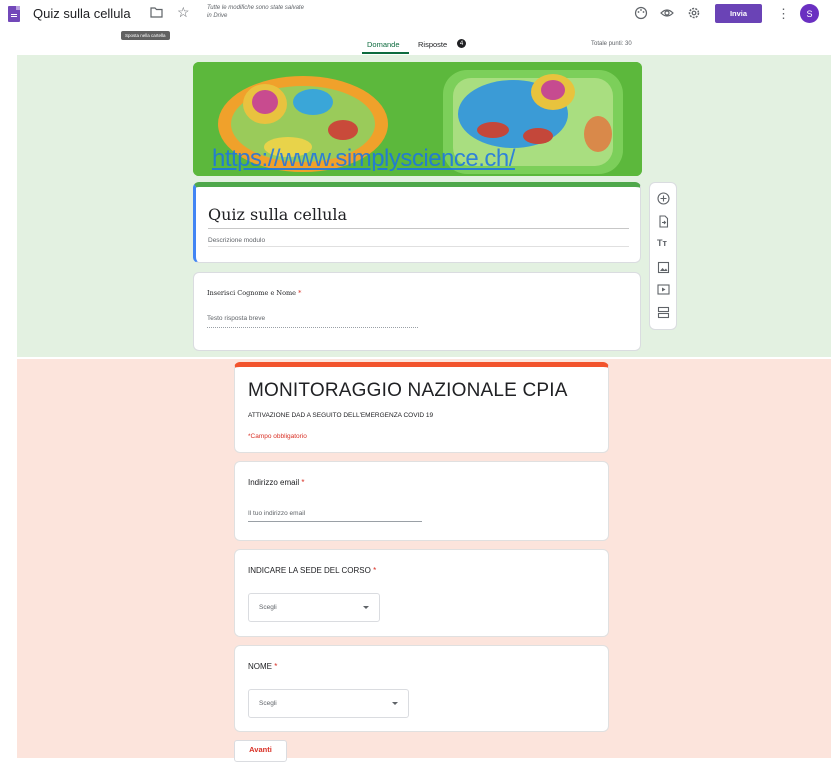 This screenshot has width=831, height=762. What do you see at coordinates (408, 390) in the screenshot?
I see `preview-title: MONITORAGGIO NAZIONALE CPIA` at bounding box center [408, 390].